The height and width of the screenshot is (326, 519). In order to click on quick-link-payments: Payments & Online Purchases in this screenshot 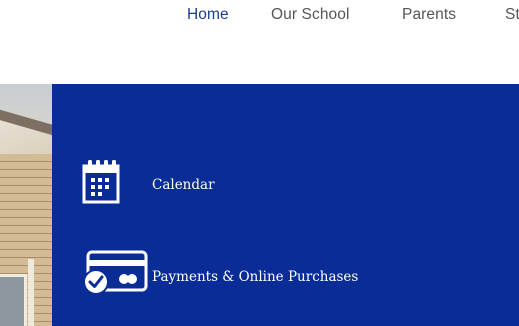, I will do `click(292, 278)`.